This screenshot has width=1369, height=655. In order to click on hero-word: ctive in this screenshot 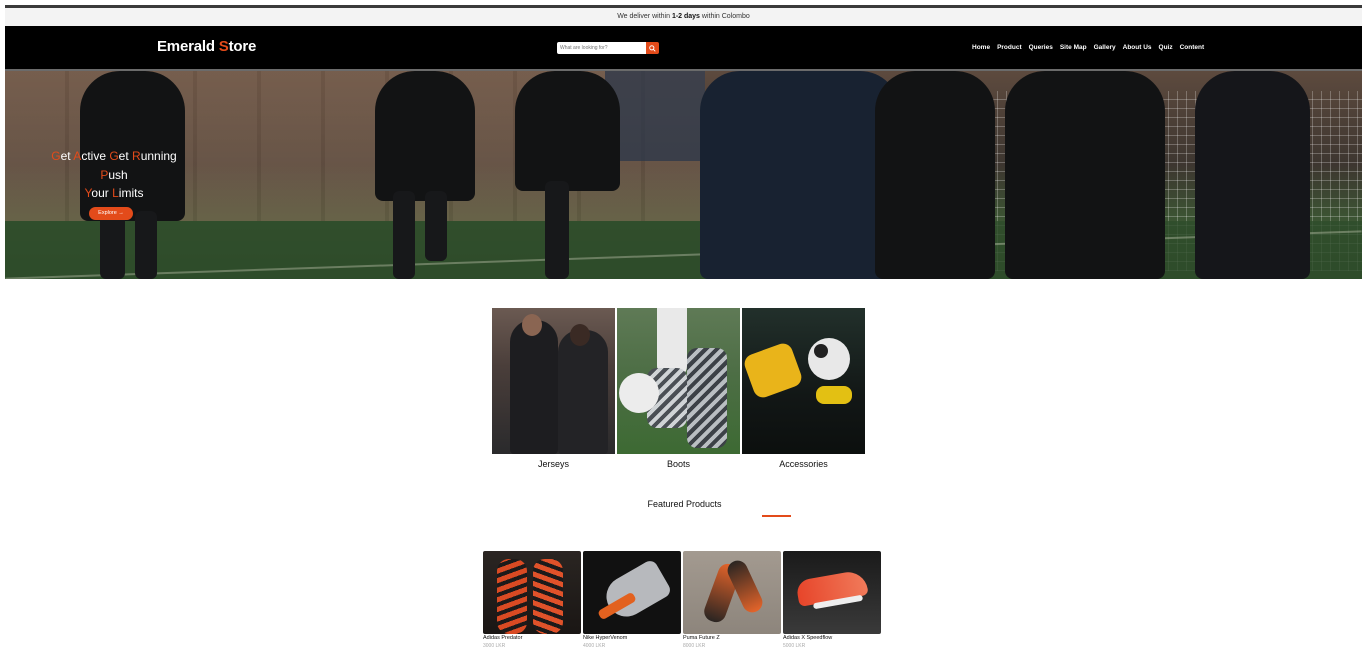, I will do `click(95, 156)`.